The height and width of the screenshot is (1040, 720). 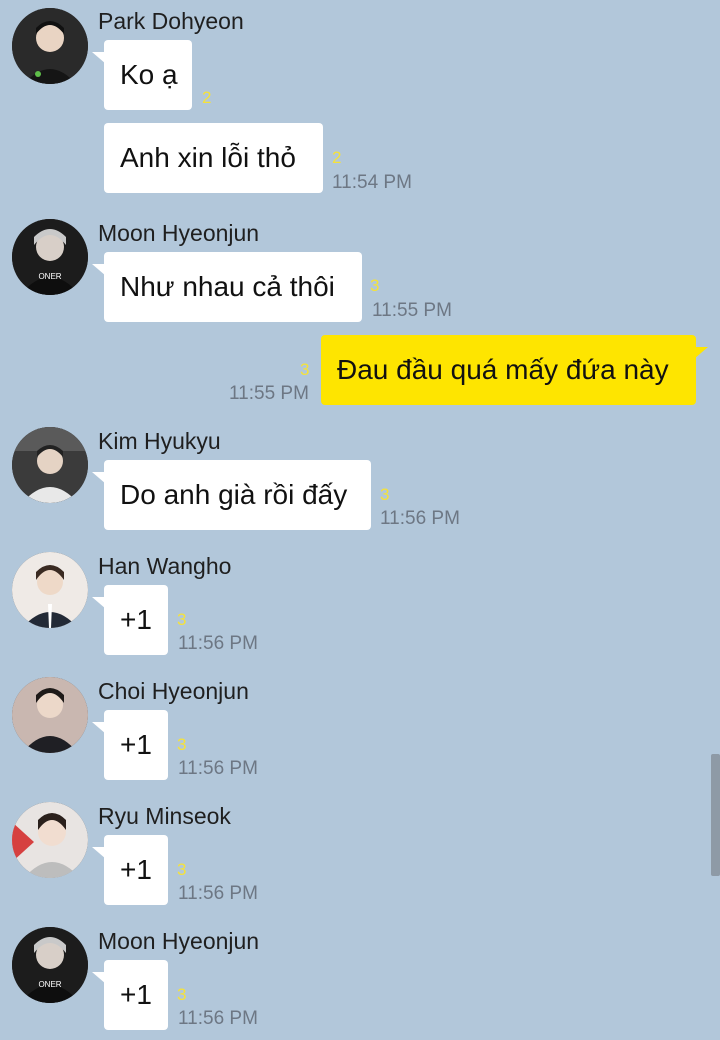 What do you see at coordinates (142, 75) in the screenshot?
I see `message-bubble: Ko ạ` at bounding box center [142, 75].